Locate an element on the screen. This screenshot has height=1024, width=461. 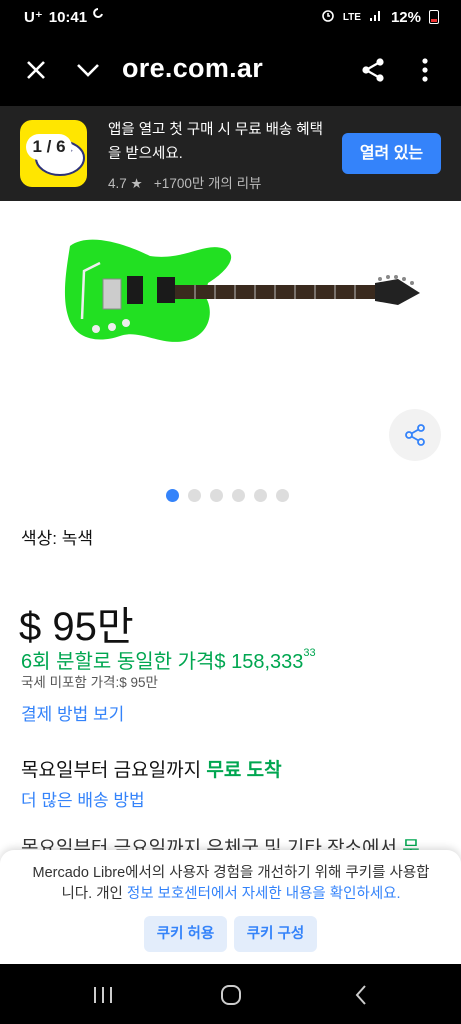
home-icon is located at coordinates (231, 995).